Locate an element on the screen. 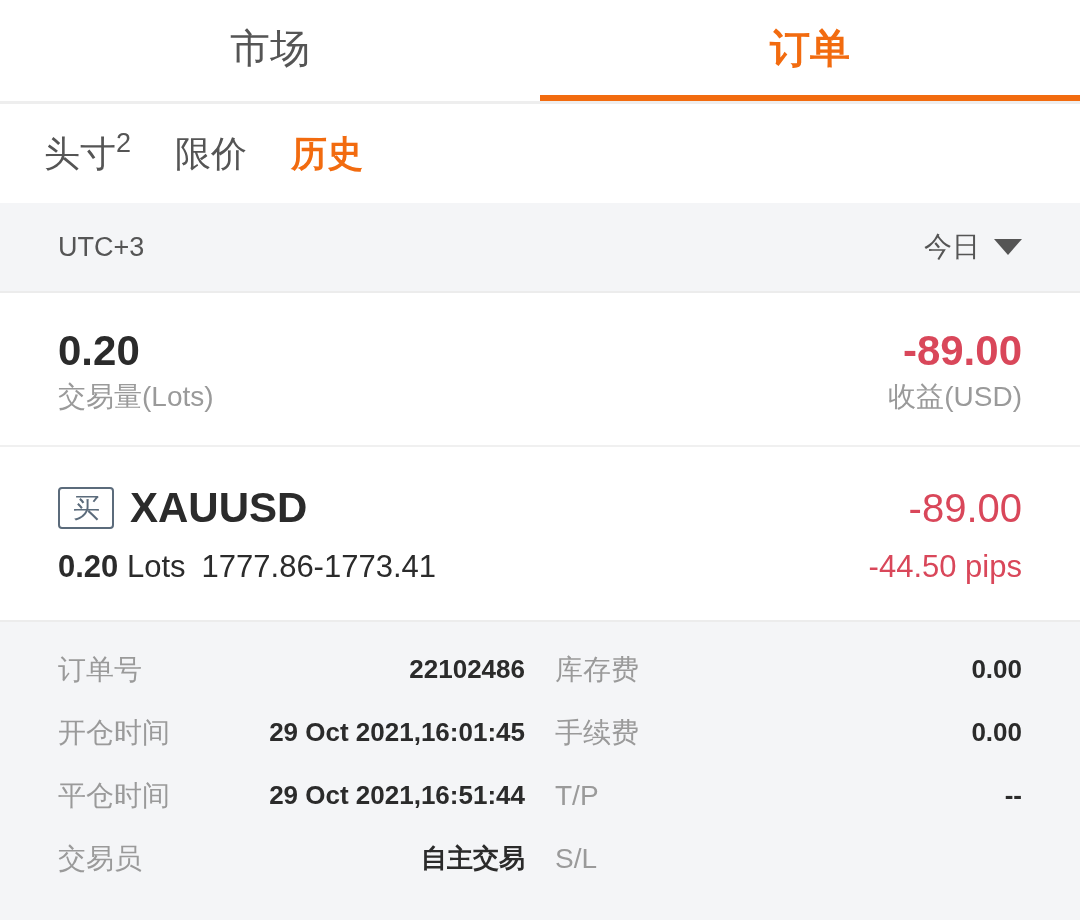 The height and width of the screenshot is (920, 1080). period-dropdown: 今日 is located at coordinates (973, 247).